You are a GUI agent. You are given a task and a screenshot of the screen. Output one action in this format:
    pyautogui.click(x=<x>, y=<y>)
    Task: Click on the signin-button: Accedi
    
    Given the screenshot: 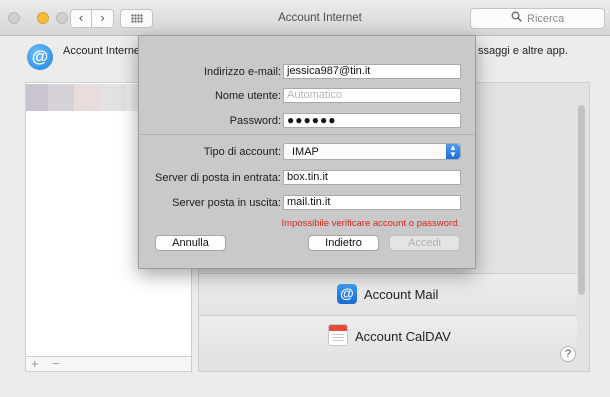 What is the action you would take?
    pyautogui.click(x=424, y=243)
    